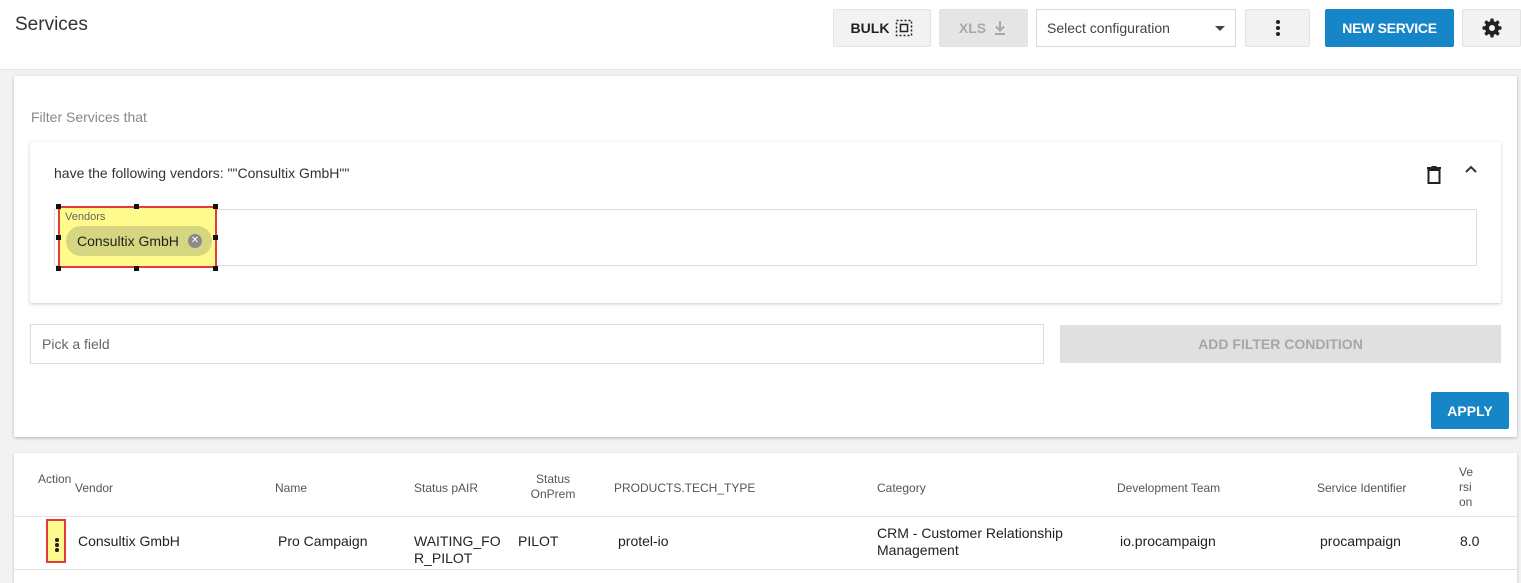 The image size is (1521, 583). I want to click on column-header-tech-type: PRODUCTS.TECH_TYPE, so click(684, 488).